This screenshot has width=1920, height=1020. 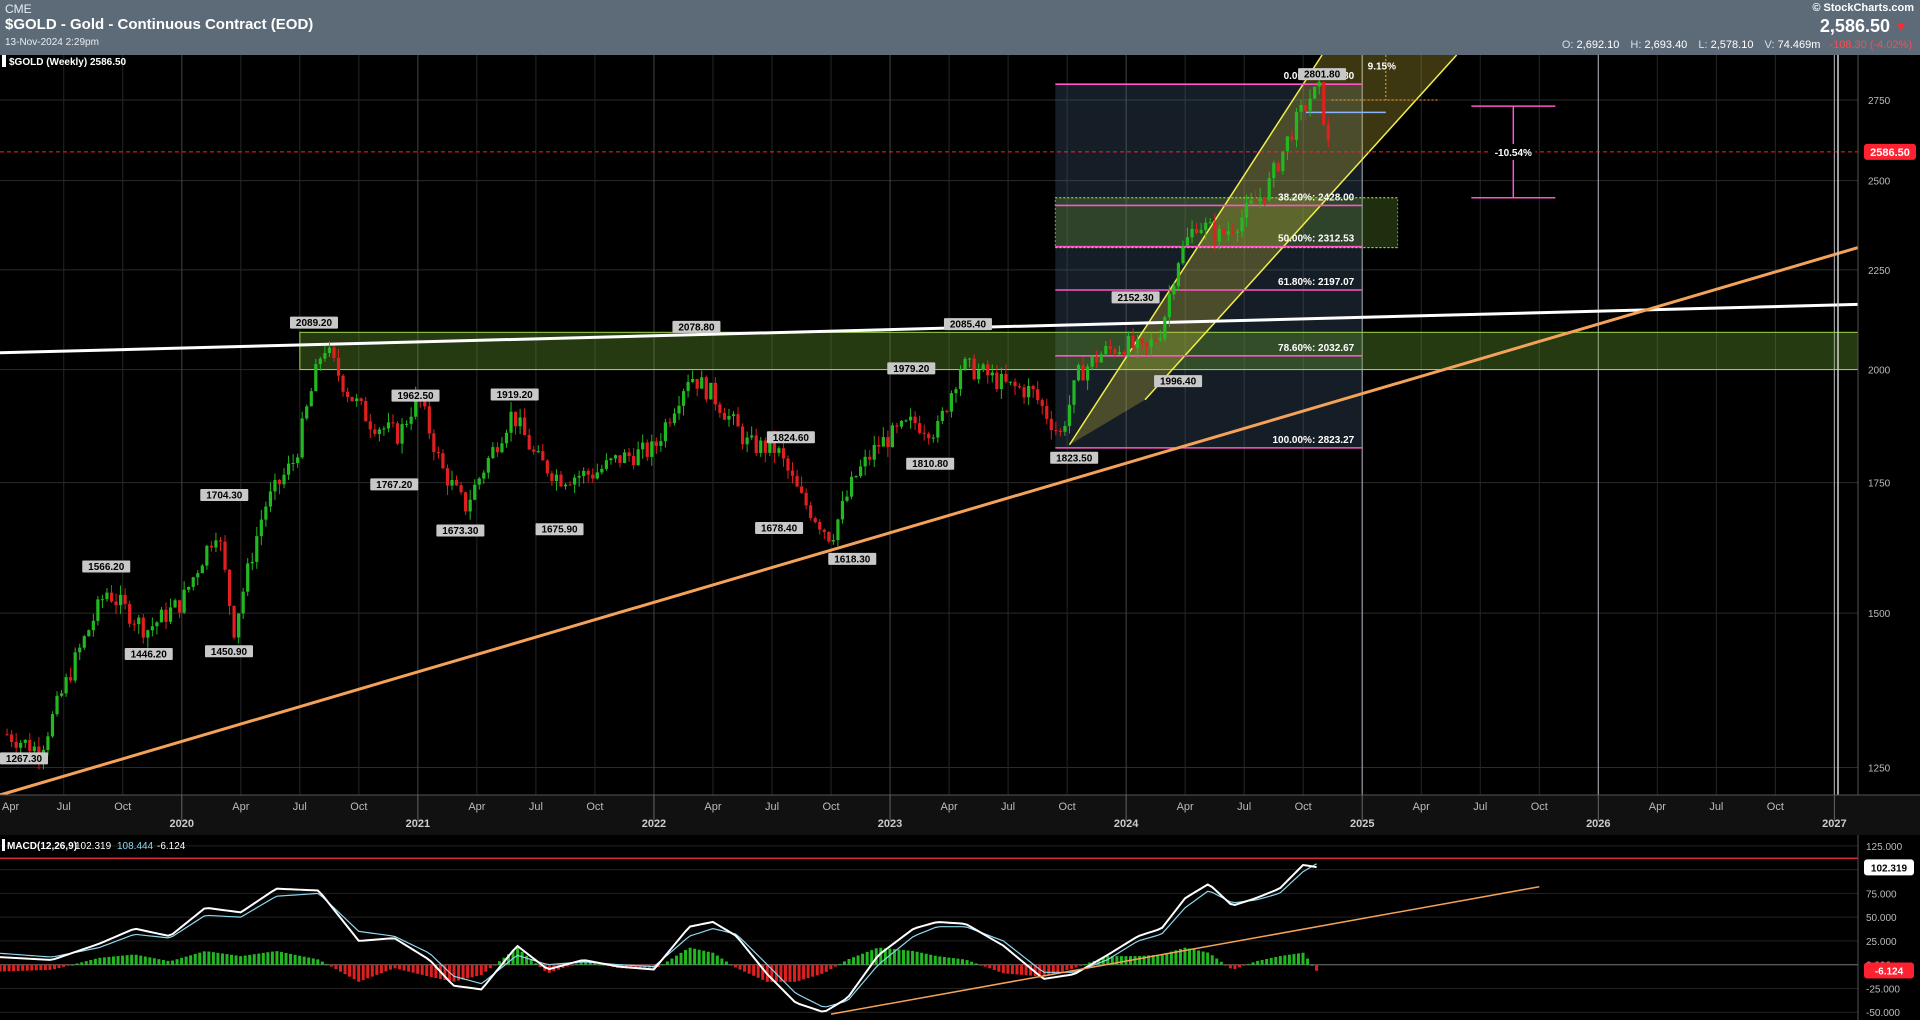 I want to click on fib-level-label: 100.00%: 2823.27, so click(x=1313, y=440).